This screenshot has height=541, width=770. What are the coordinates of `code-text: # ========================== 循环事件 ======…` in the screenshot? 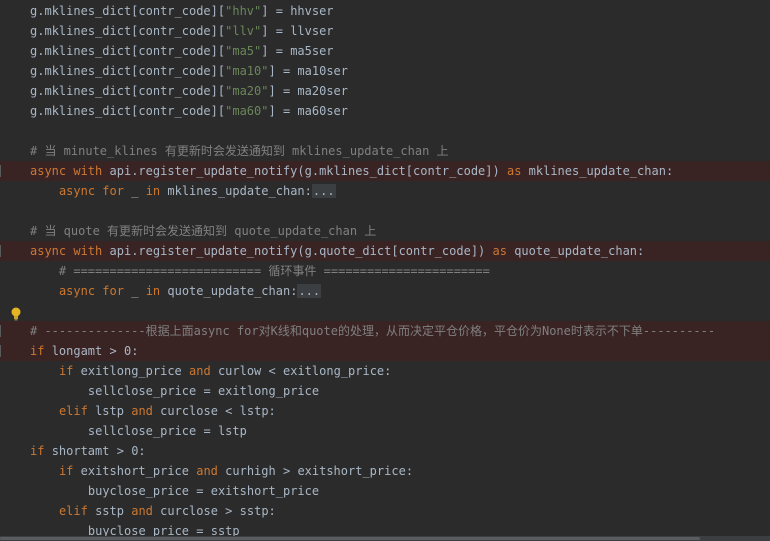 It's located at (274, 271).